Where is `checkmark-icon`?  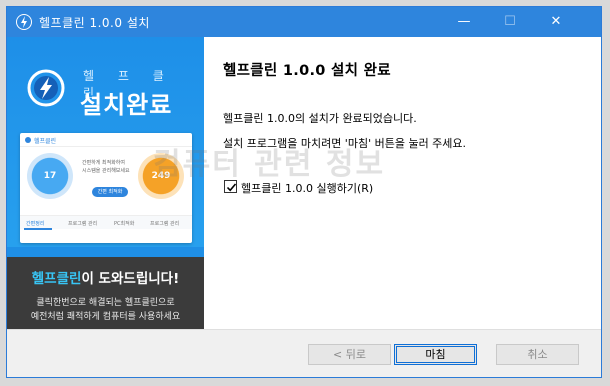
checkmark-icon is located at coordinates (231, 187).